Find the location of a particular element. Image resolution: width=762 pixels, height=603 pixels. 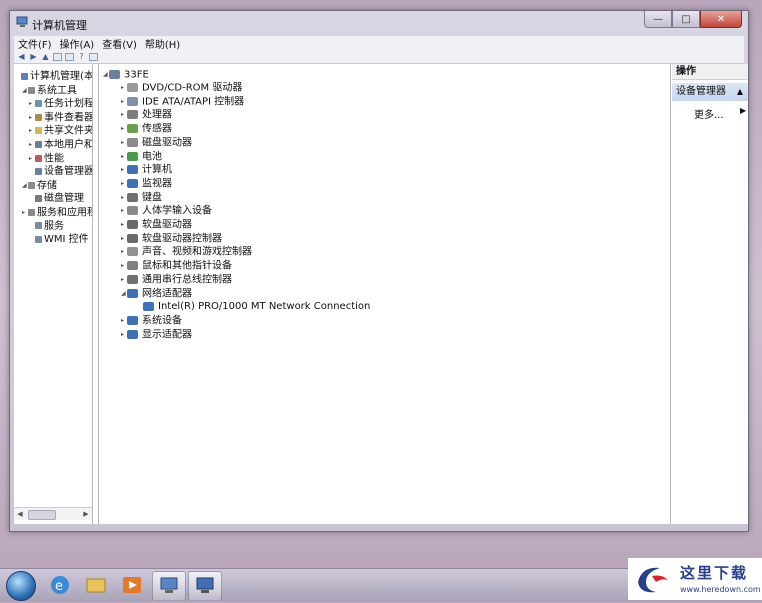

tree-item: ◢ 系统工具 is located at coordinates (49, 90).